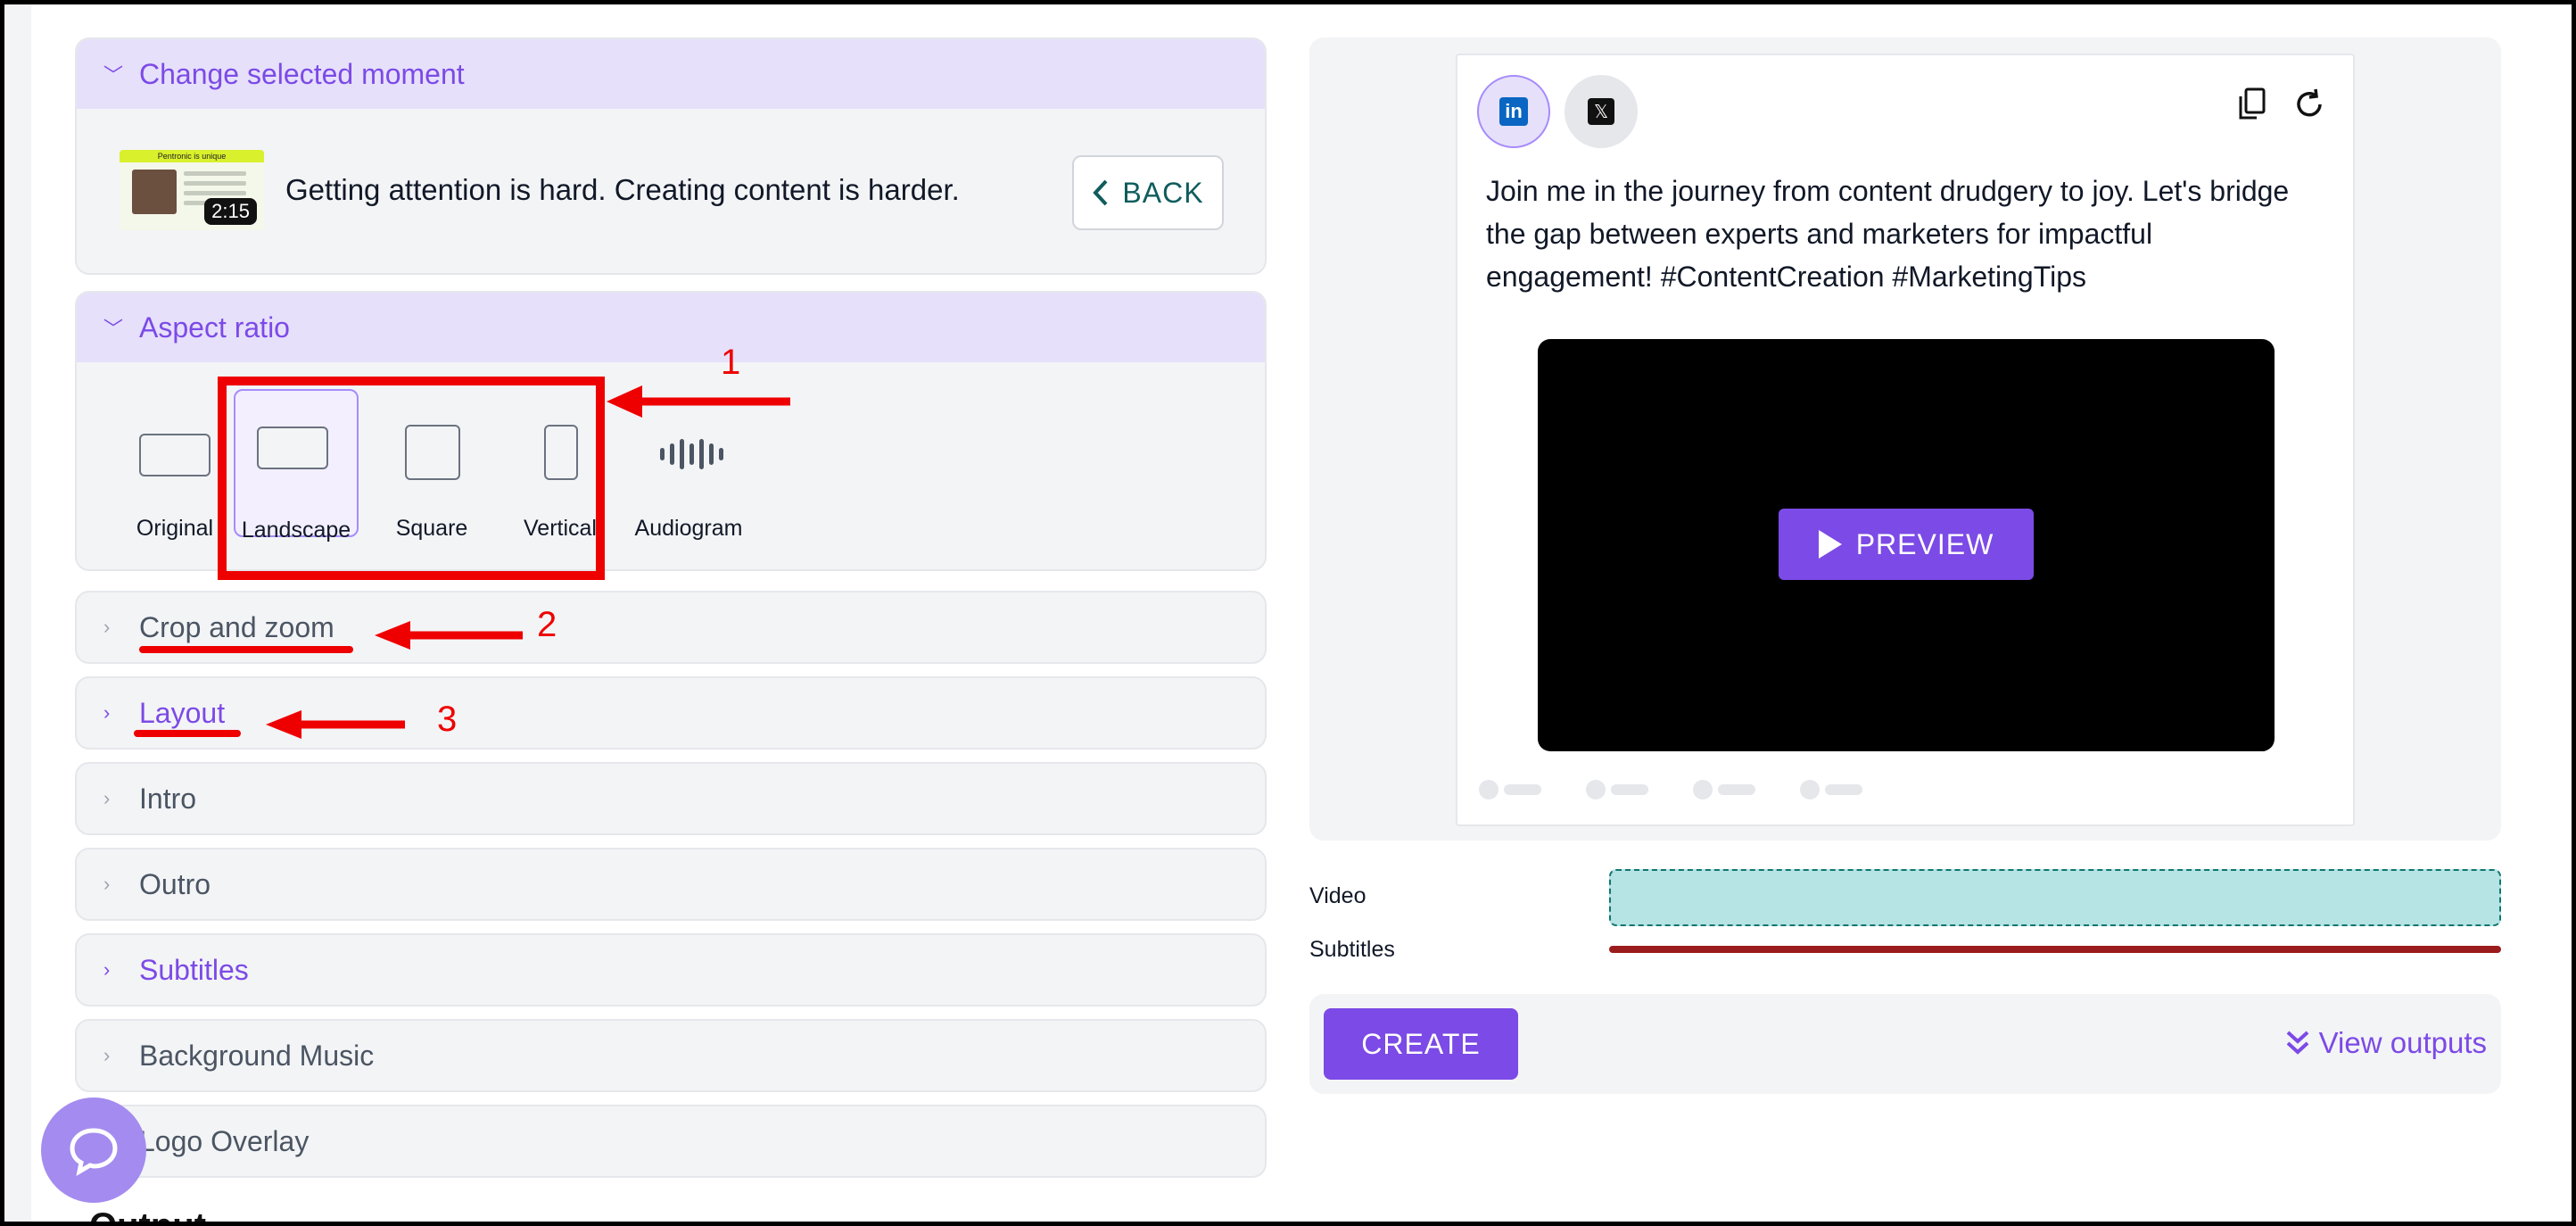 The image size is (2576, 1226). What do you see at coordinates (2055, 897) in the screenshot?
I see `timeline-video-track` at bounding box center [2055, 897].